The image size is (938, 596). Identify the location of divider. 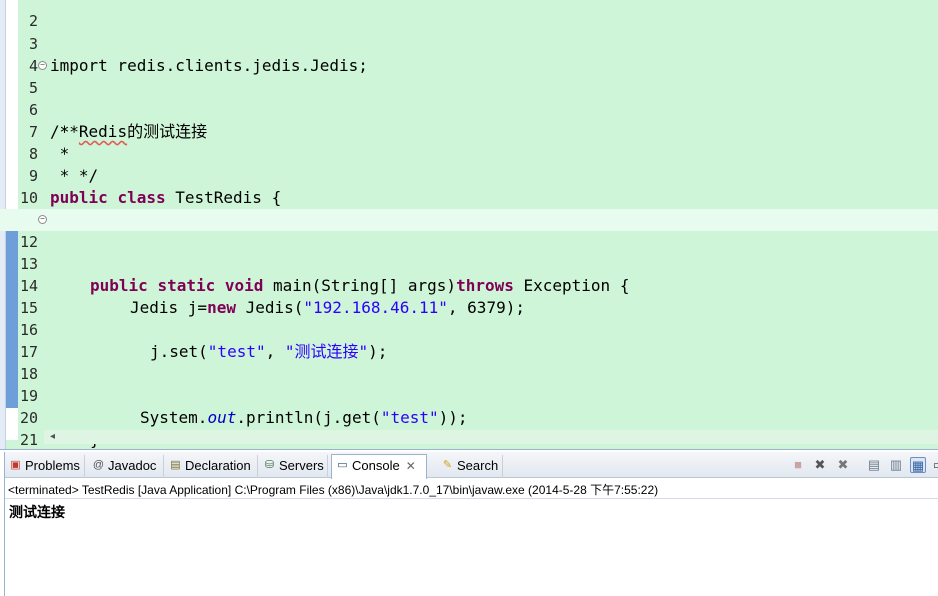
(471, 498).